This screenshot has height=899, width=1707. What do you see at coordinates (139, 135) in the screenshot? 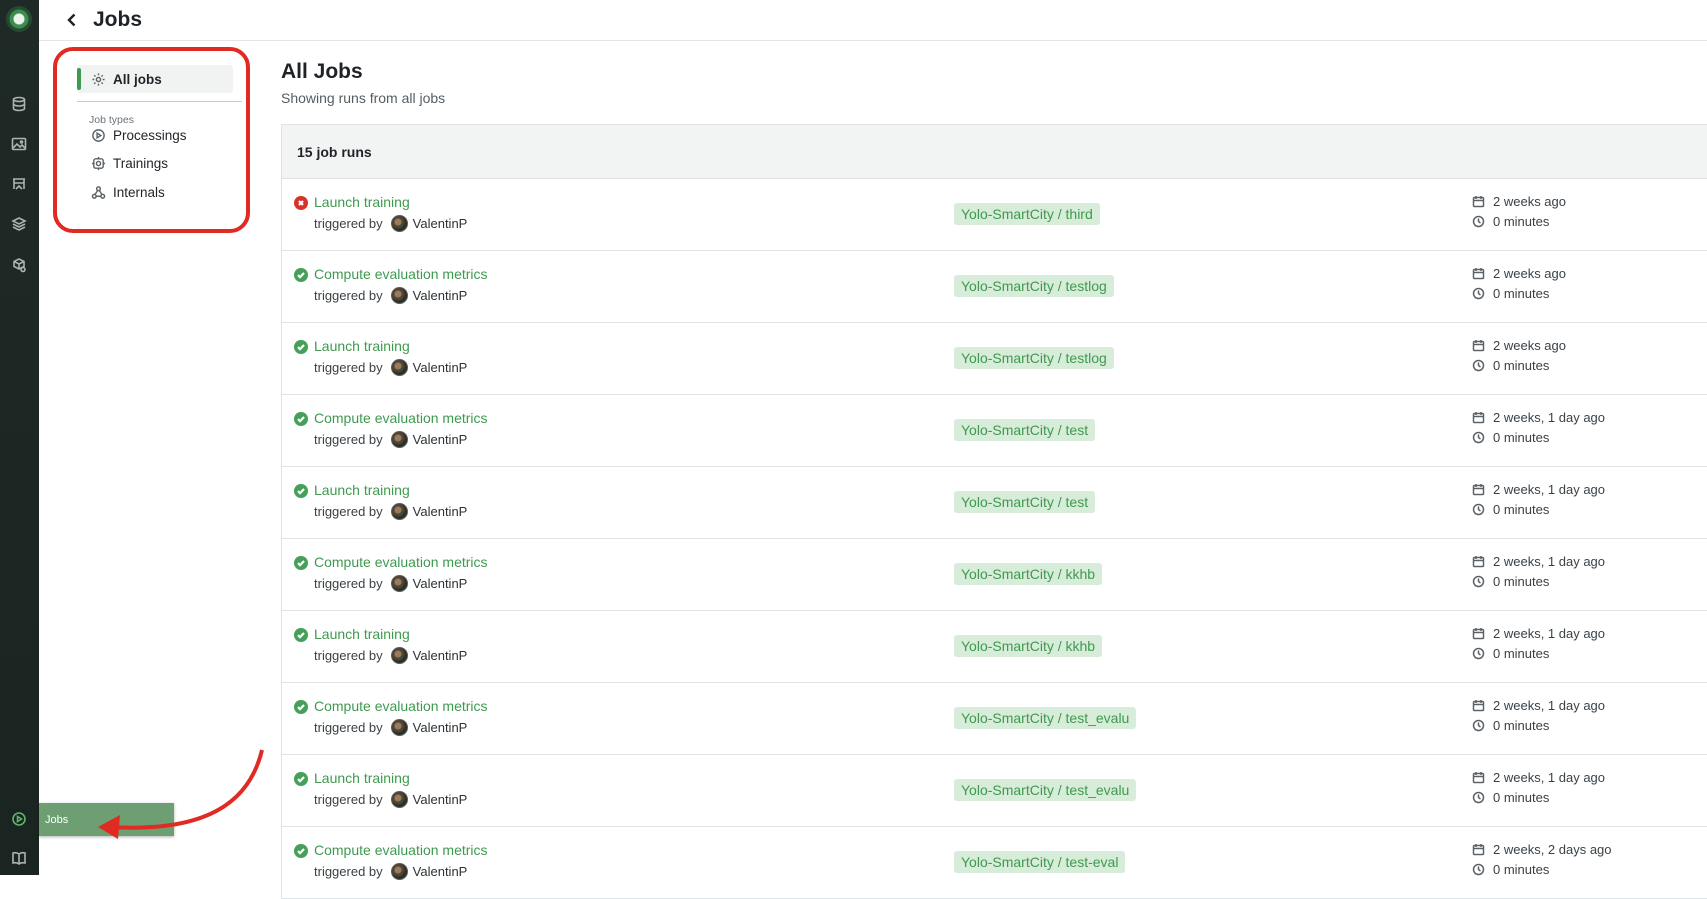
I see `nav-item-processings: Processings` at bounding box center [139, 135].